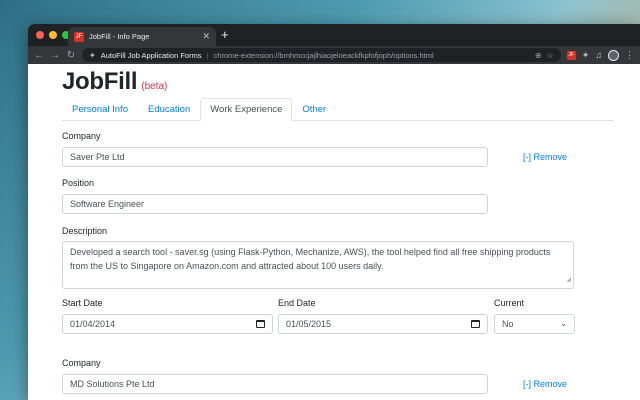 This screenshot has width=640, height=400. What do you see at coordinates (246, 109) in the screenshot?
I see `tab-work-experience: Work Experience` at bounding box center [246, 109].